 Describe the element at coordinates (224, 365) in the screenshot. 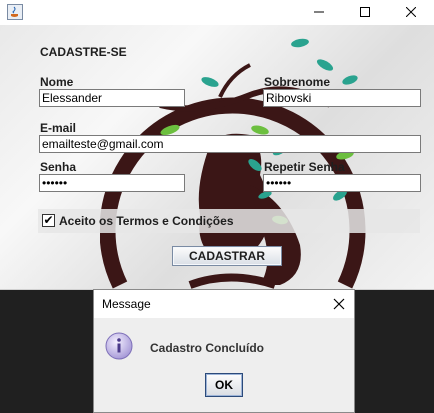

I see `dialog-body: Cadastro Concluído OK` at that location.